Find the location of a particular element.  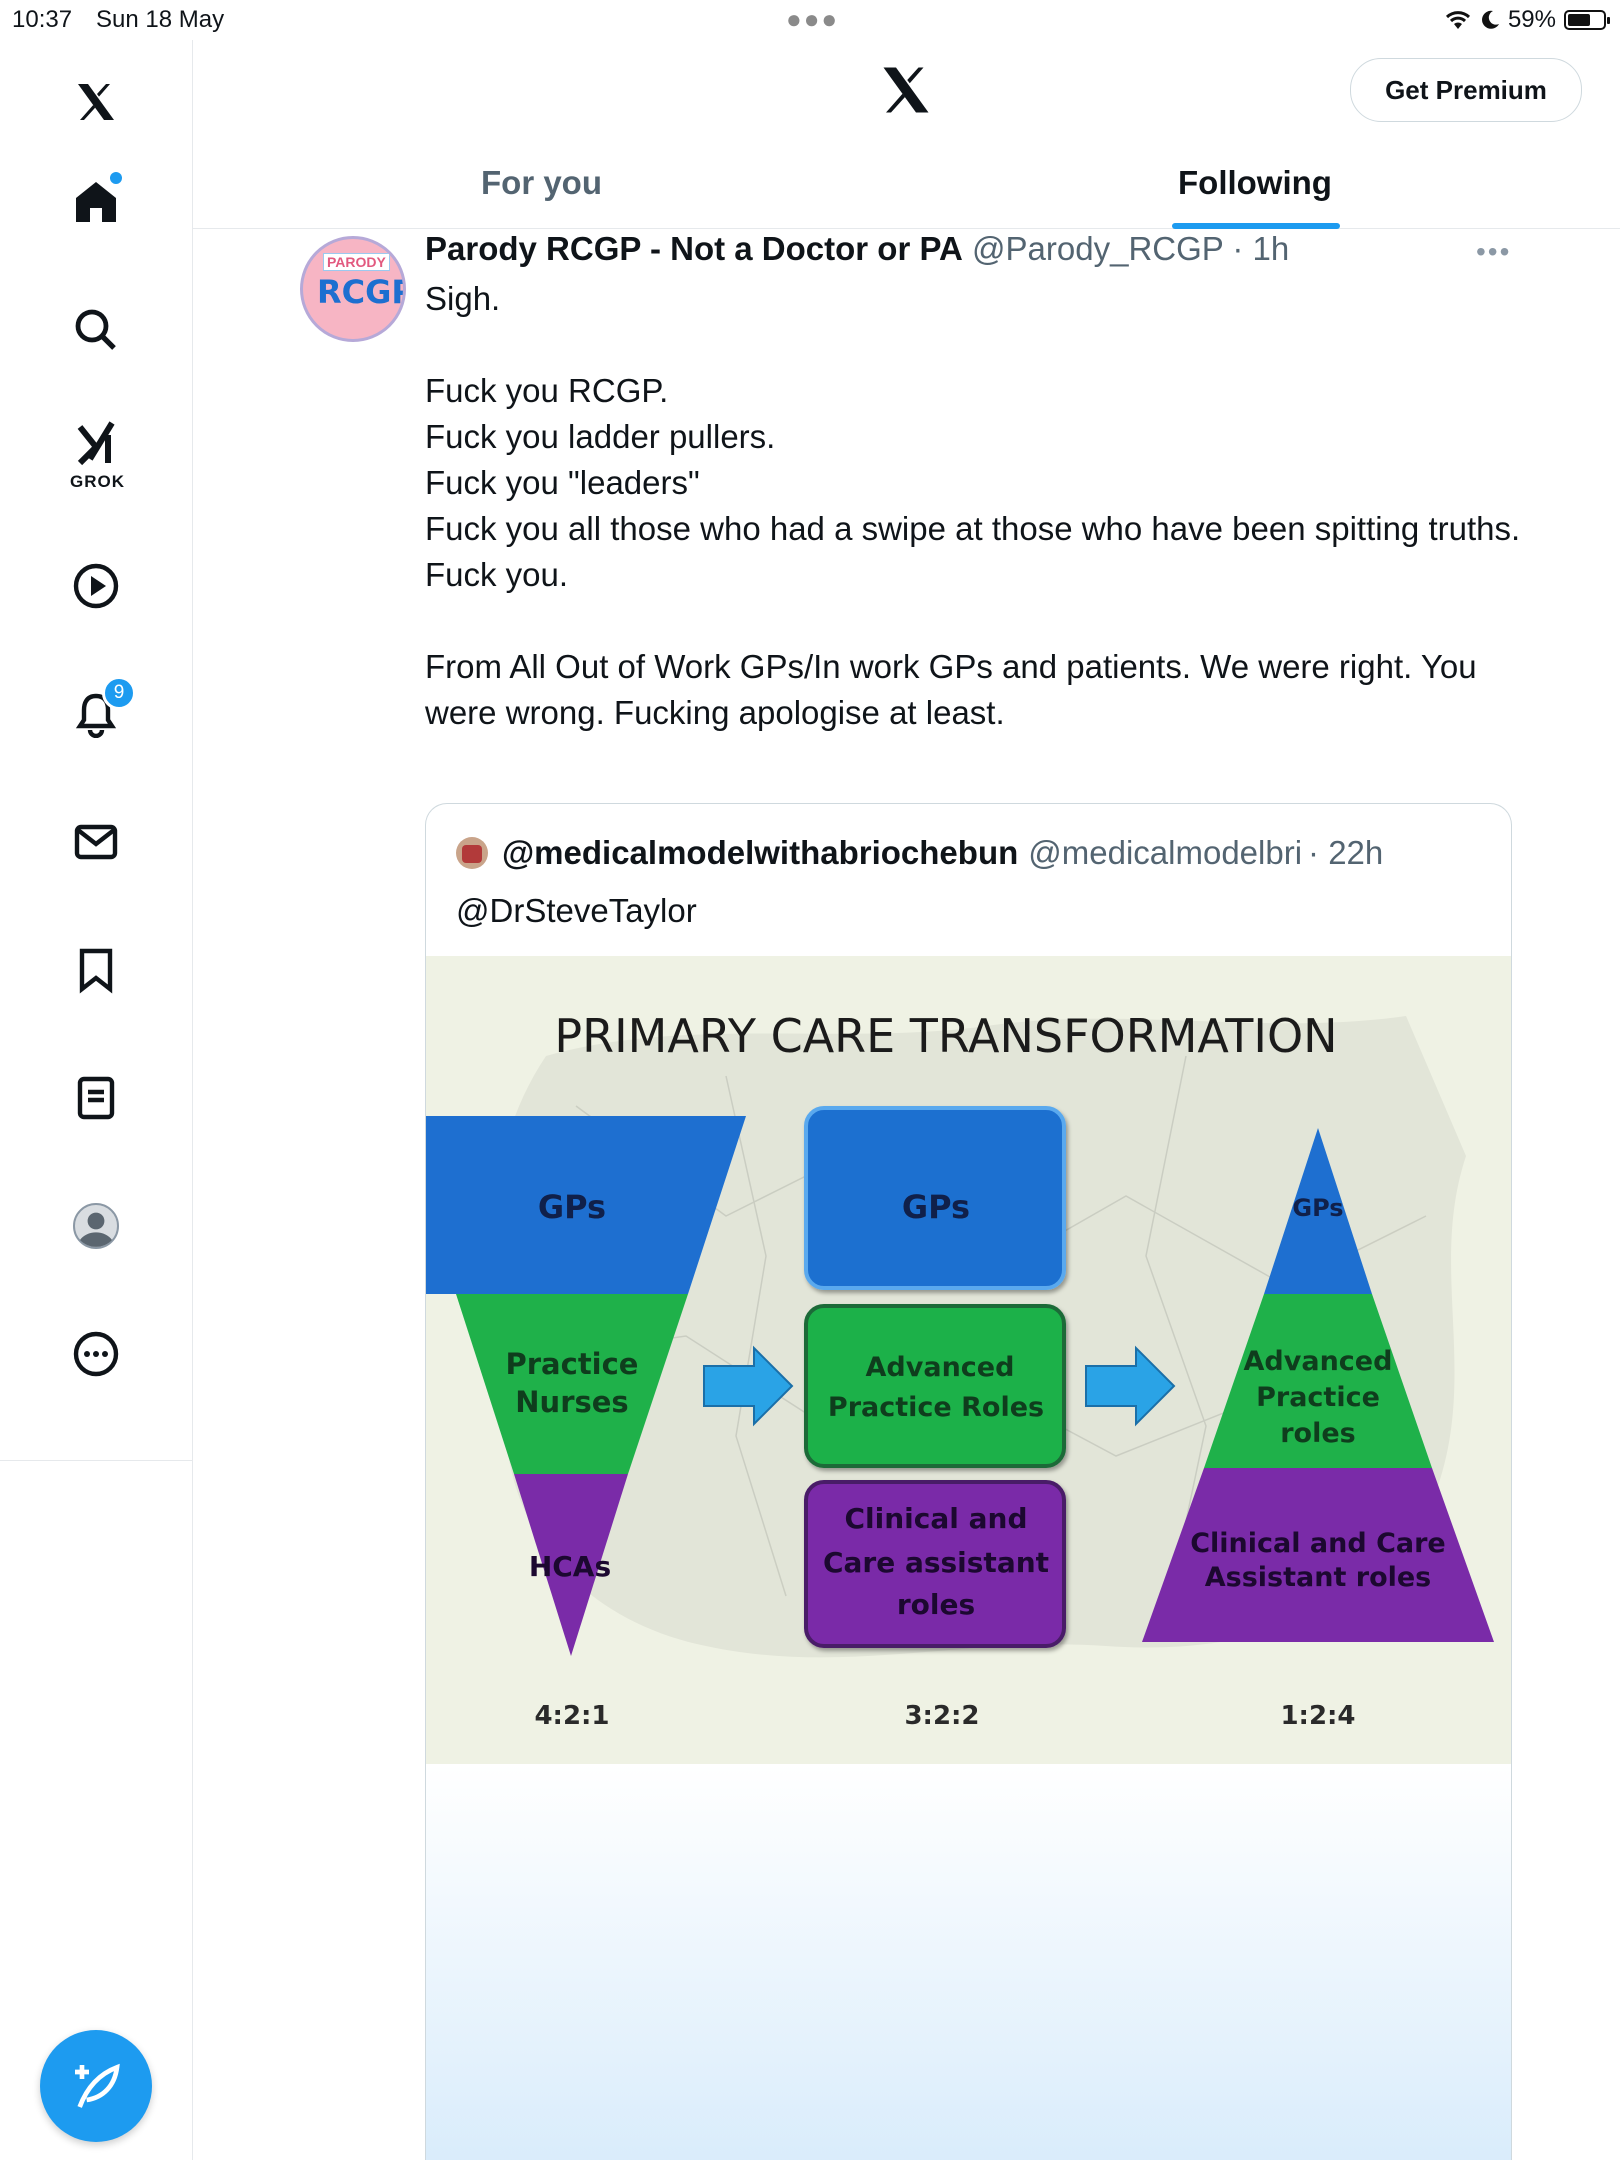

tab-for-you: For you is located at coordinates (541, 183).